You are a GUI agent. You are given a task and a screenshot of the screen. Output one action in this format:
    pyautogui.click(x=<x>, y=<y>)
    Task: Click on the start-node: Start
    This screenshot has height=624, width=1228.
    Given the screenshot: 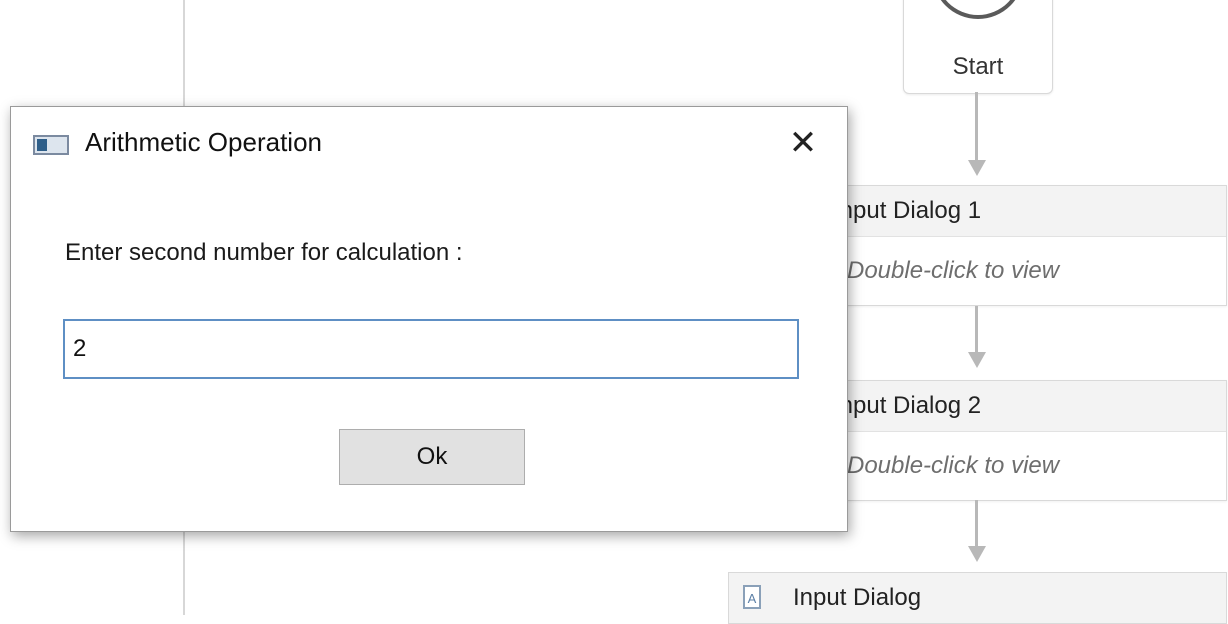 What is the action you would take?
    pyautogui.click(x=978, y=47)
    